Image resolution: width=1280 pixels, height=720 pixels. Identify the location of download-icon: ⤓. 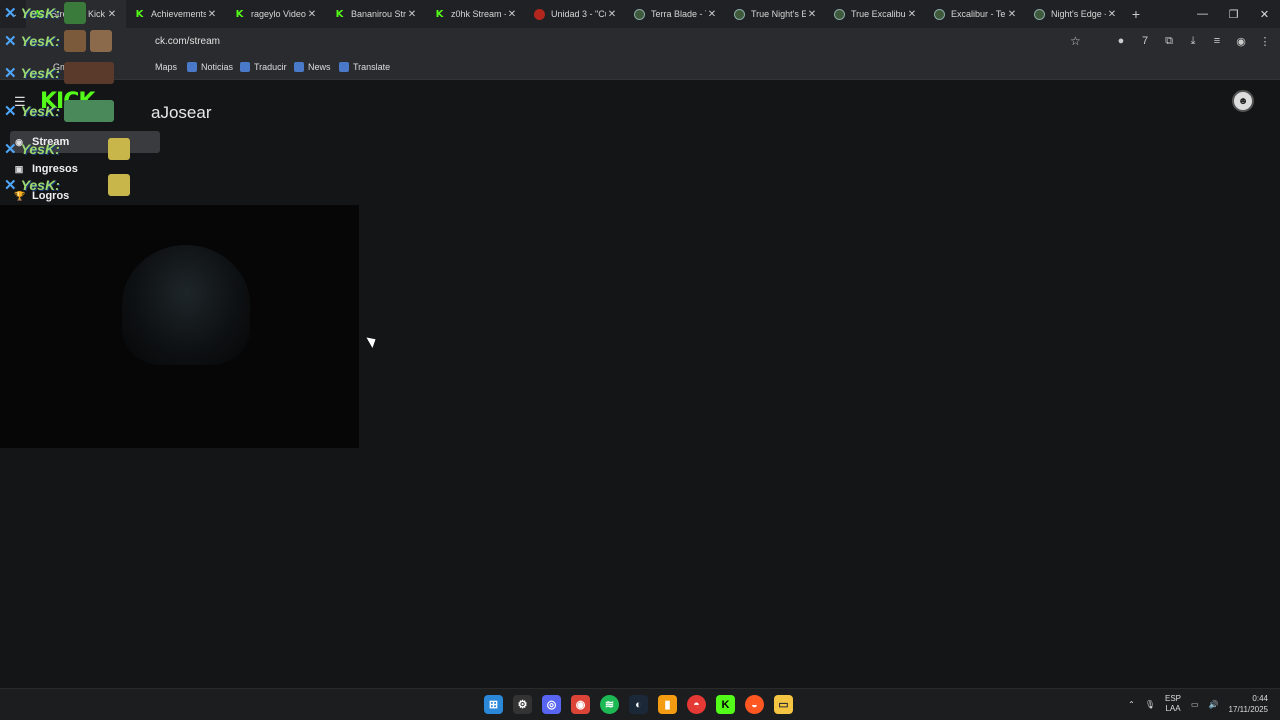
(1193, 41).